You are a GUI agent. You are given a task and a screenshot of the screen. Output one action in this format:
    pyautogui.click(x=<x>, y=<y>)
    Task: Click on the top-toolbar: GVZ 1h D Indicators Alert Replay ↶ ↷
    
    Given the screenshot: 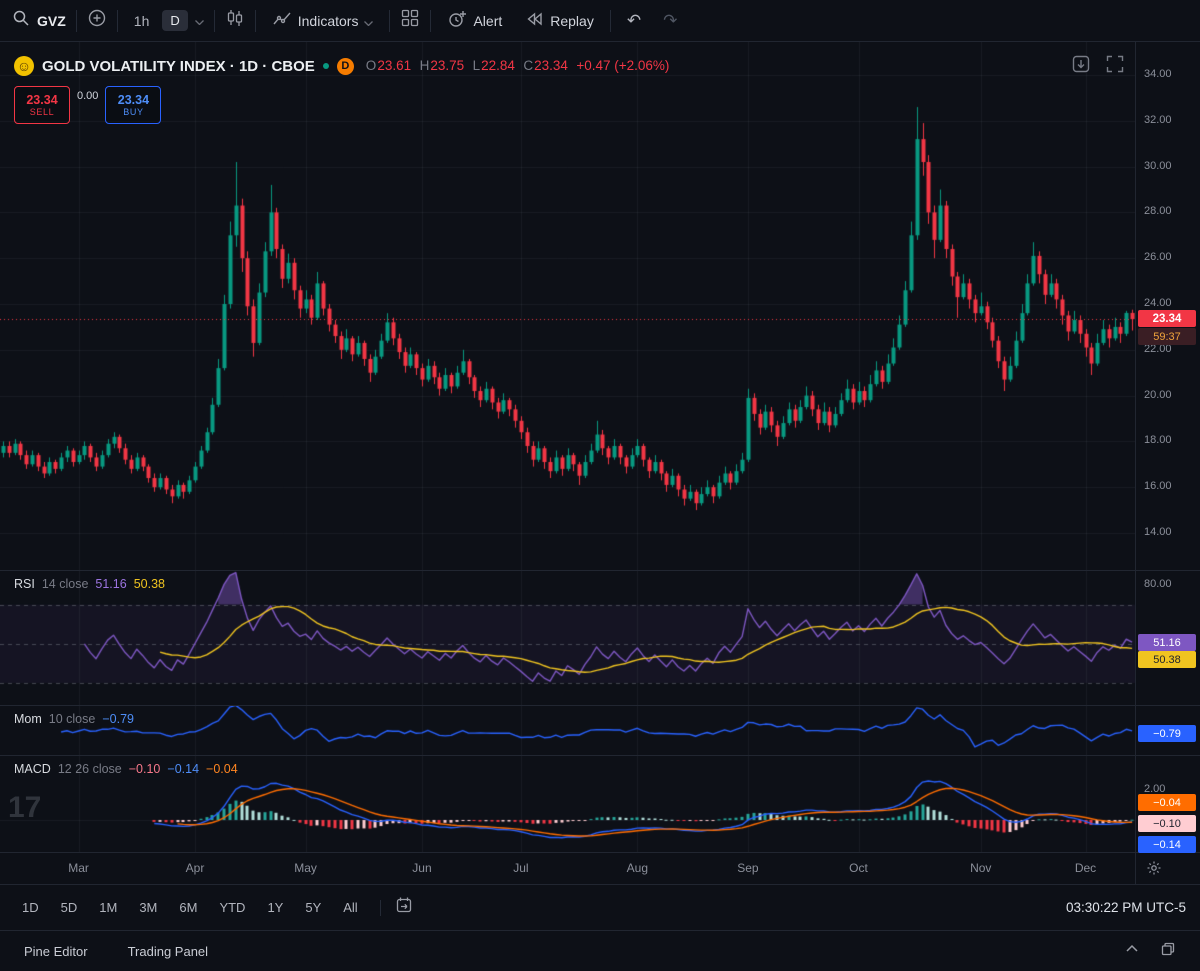 What is the action you would take?
    pyautogui.click(x=600, y=21)
    